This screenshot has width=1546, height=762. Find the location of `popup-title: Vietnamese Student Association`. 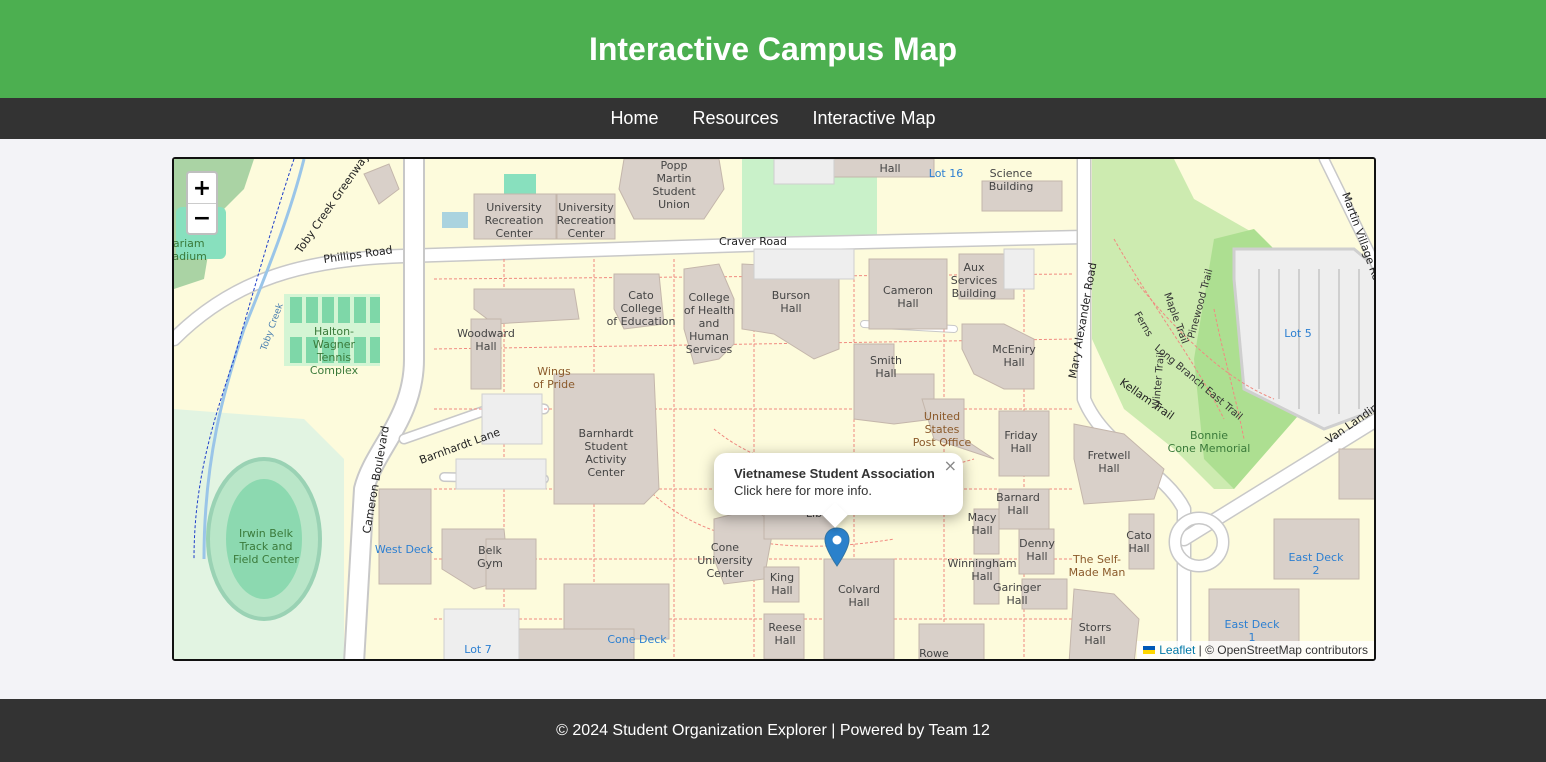

popup-title: Vietnamese Student Association is located at coordinates (834, 473).